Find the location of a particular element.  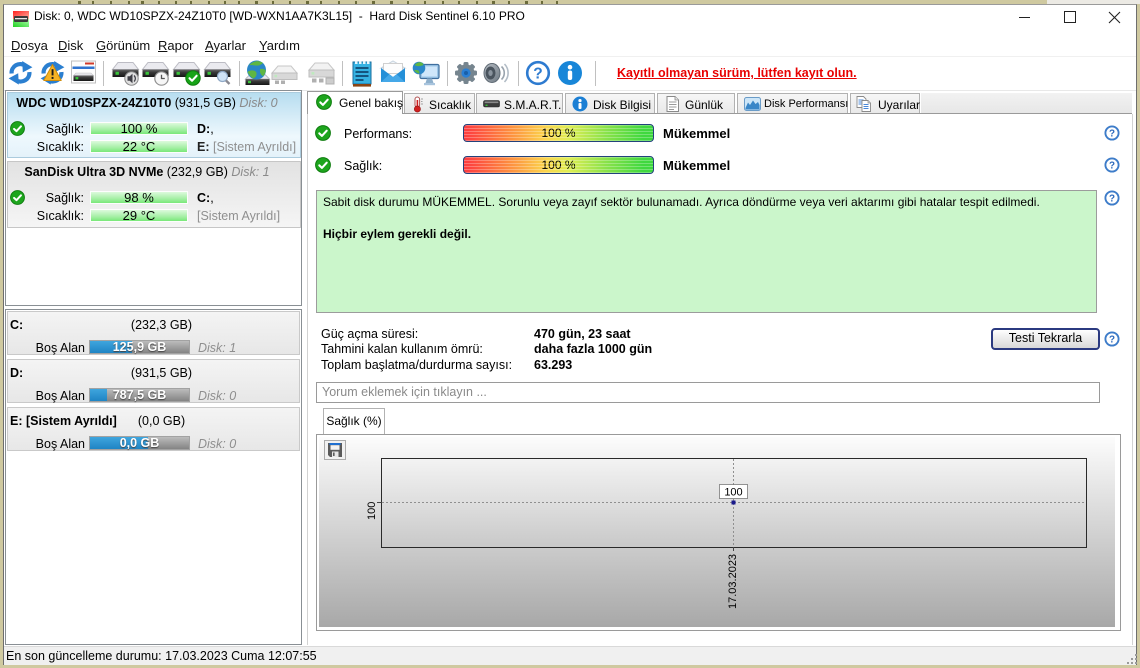

svg-text: 100 is located at coordinates (733, 493).